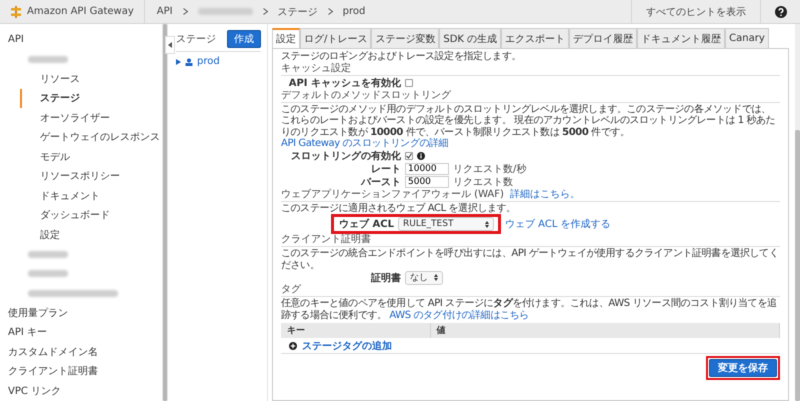  I want to click on column-header: キー, so click(356, 330).